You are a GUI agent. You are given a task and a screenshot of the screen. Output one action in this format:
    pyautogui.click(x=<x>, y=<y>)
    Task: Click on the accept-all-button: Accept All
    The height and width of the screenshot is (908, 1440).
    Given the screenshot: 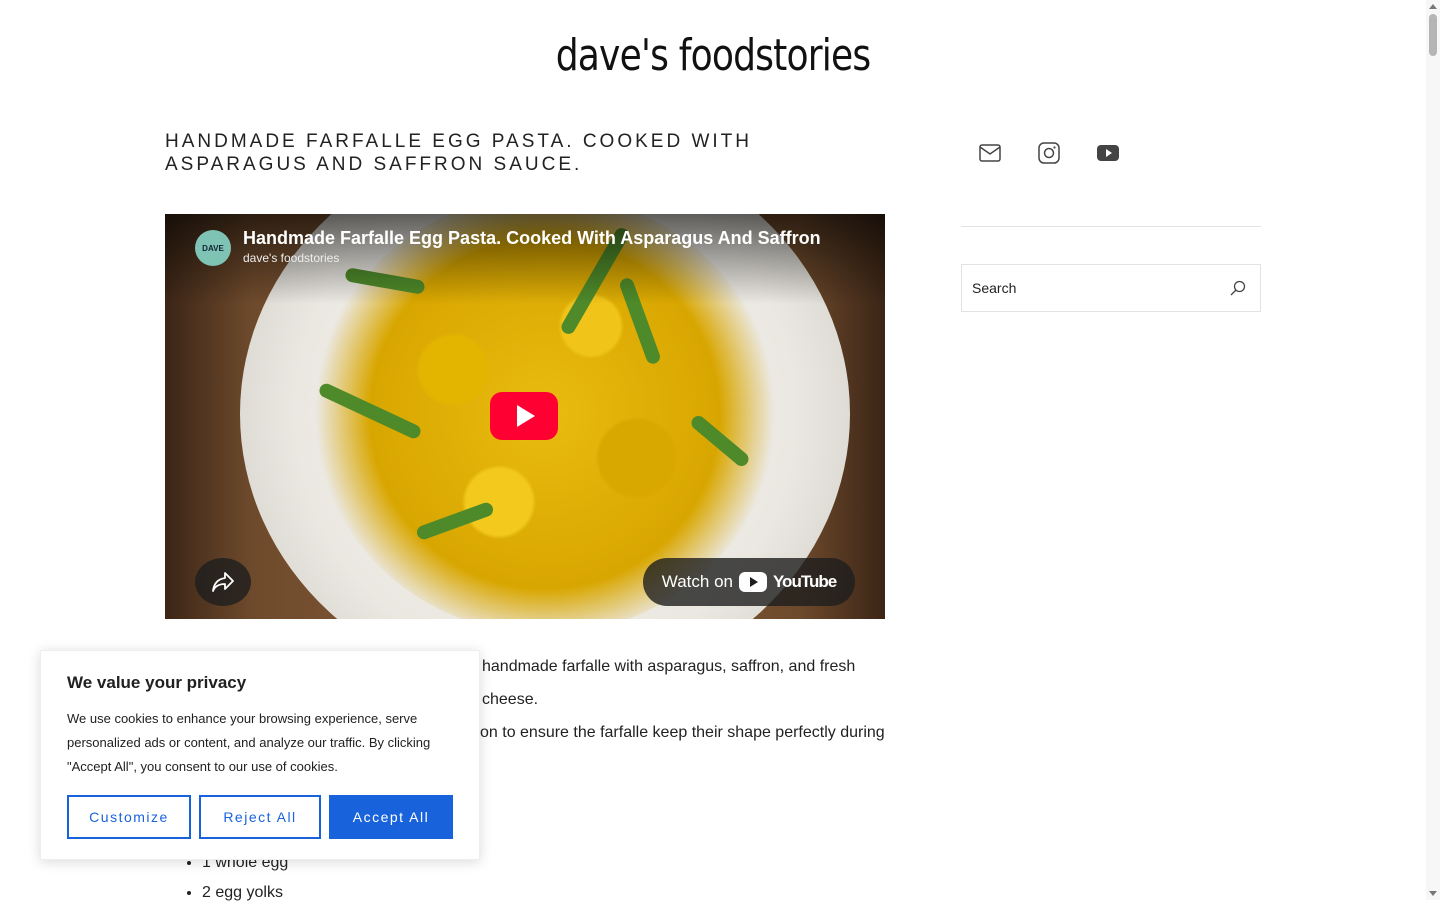 What is the action you would take?
    pyautogui.click(x=391, y=817)
    